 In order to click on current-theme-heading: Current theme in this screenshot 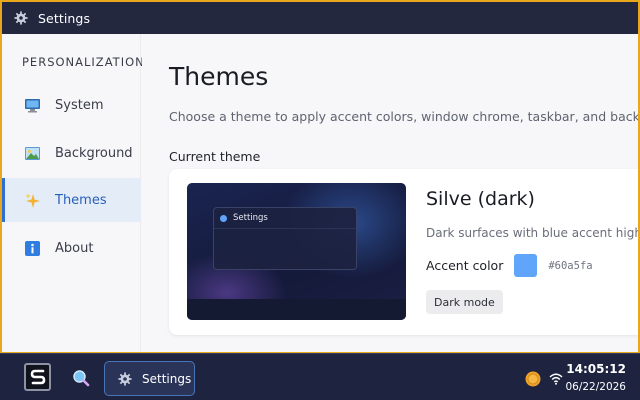, I will do `click(215, 156)`.